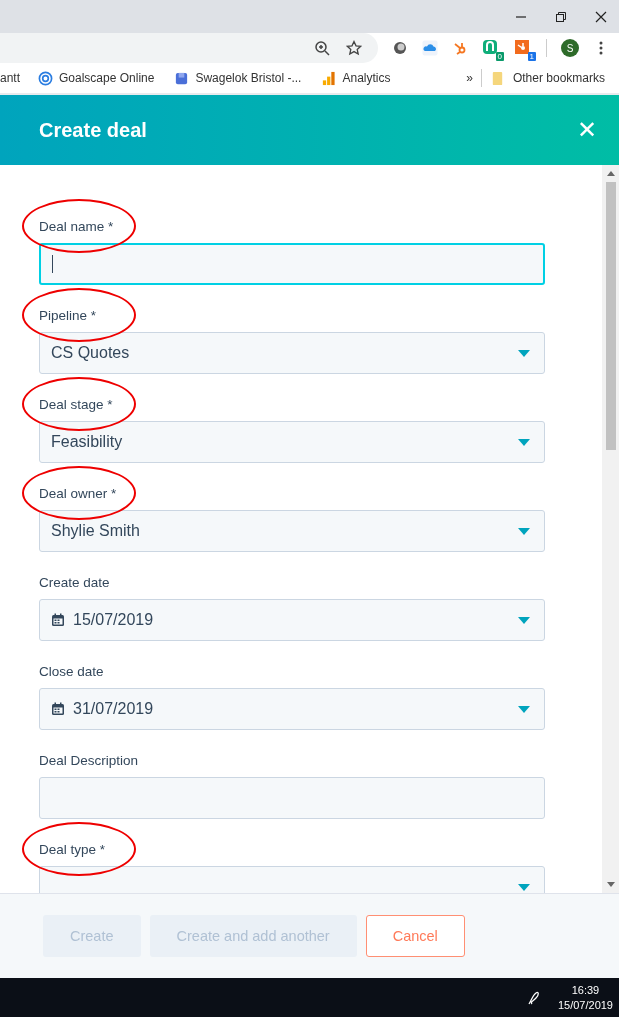  Describe the element at coordinates (531, 56) in the screenshot. I see `extension-badge: 1` at that location.